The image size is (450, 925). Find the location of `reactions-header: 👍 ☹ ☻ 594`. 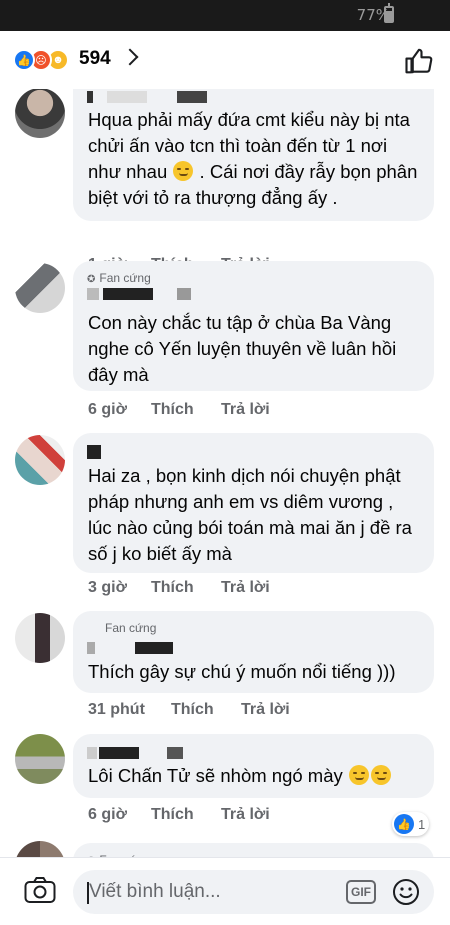

reactions-header: 👍 ☹ ☻ 594 is located at coordinates (225, 60).